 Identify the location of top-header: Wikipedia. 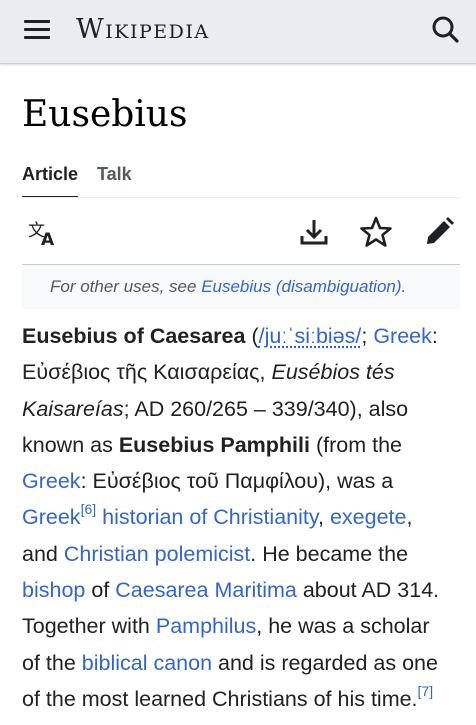
(238, 32).